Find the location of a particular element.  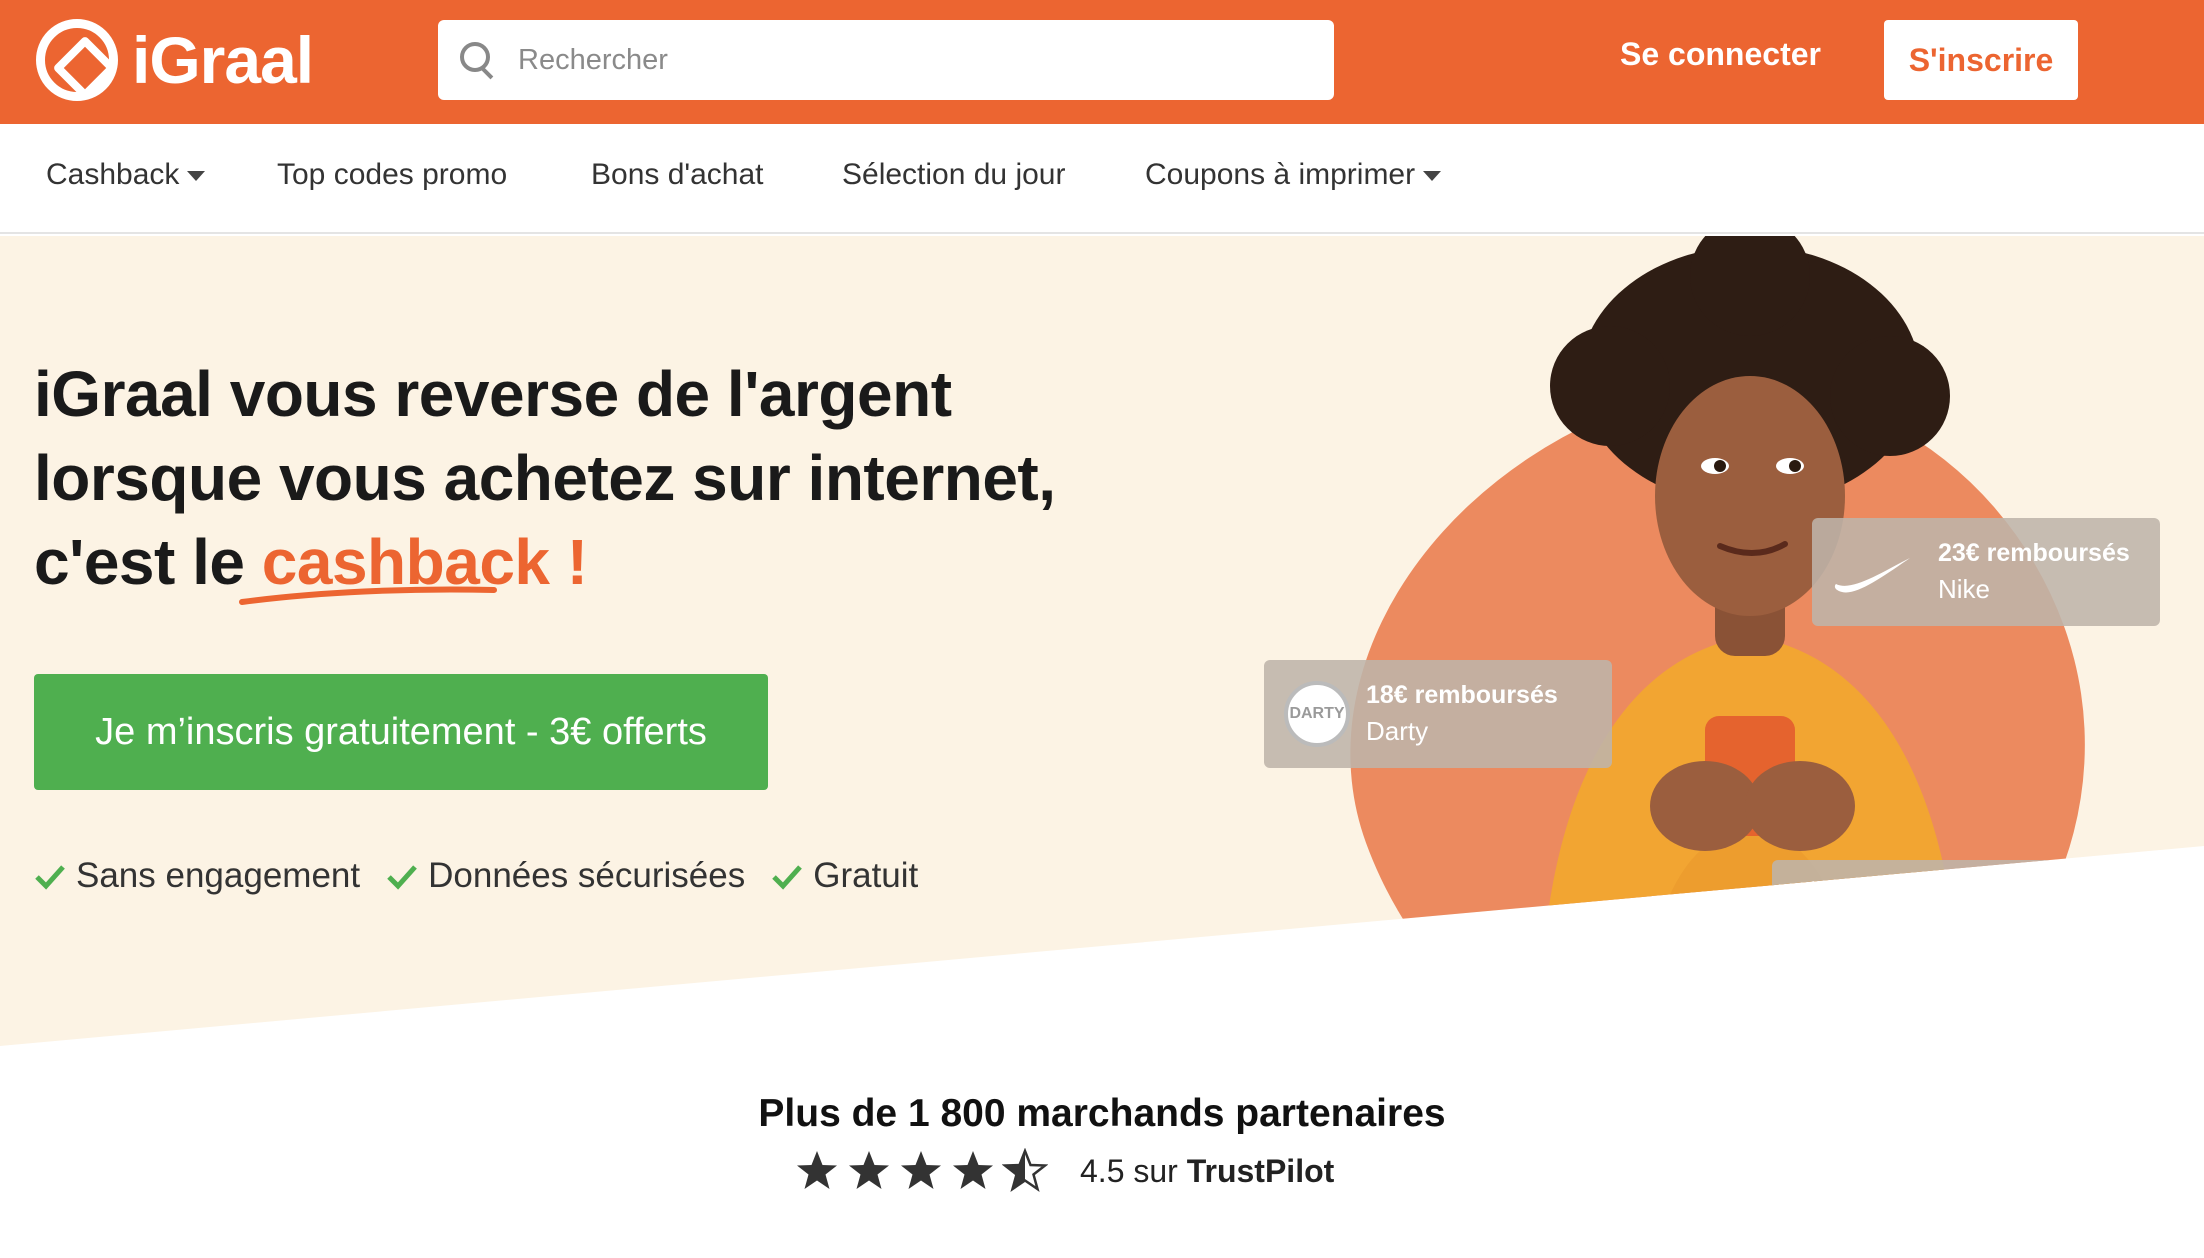

benefit-item: Données sécurisées is located at coordinates (565, 876).